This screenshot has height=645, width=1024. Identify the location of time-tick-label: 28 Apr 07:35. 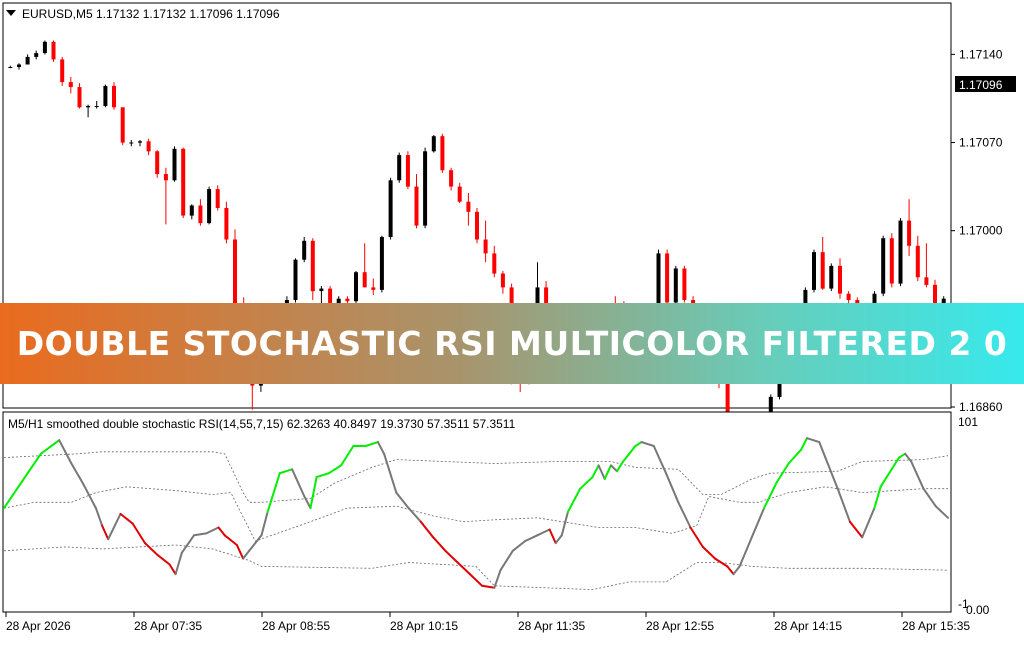
(168, 626).